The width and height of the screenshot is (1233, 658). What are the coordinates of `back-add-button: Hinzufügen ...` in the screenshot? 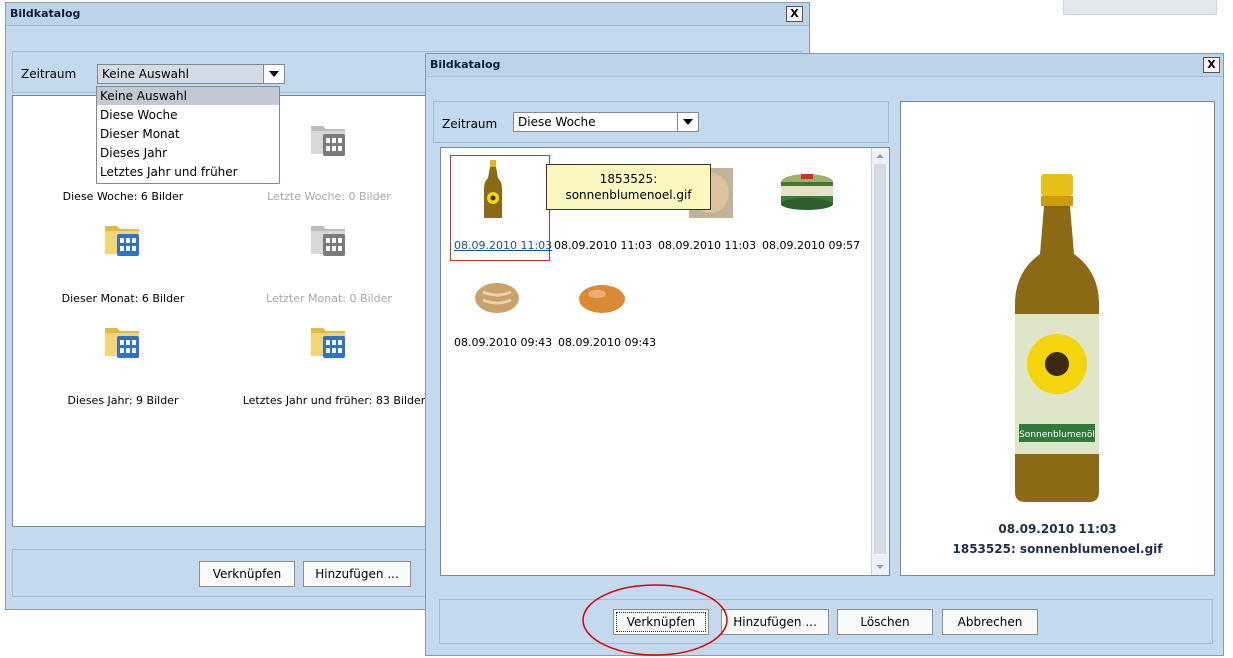 It's located at (357, 574).